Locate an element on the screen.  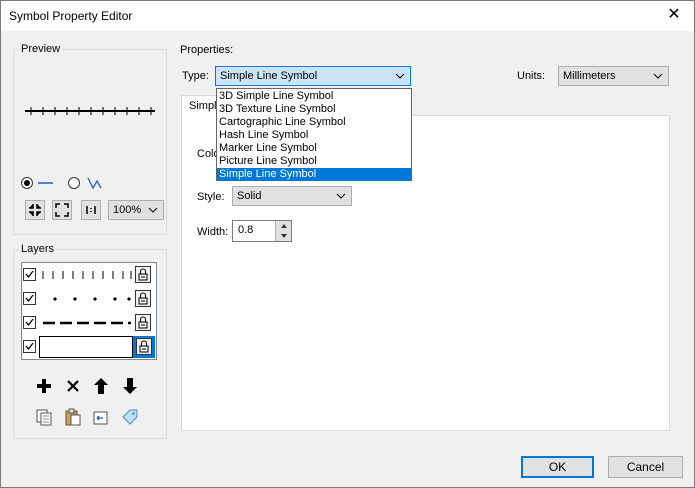
dropdown-option-marker-line: Marker Line Symbol is located at coordinates (314, 148).